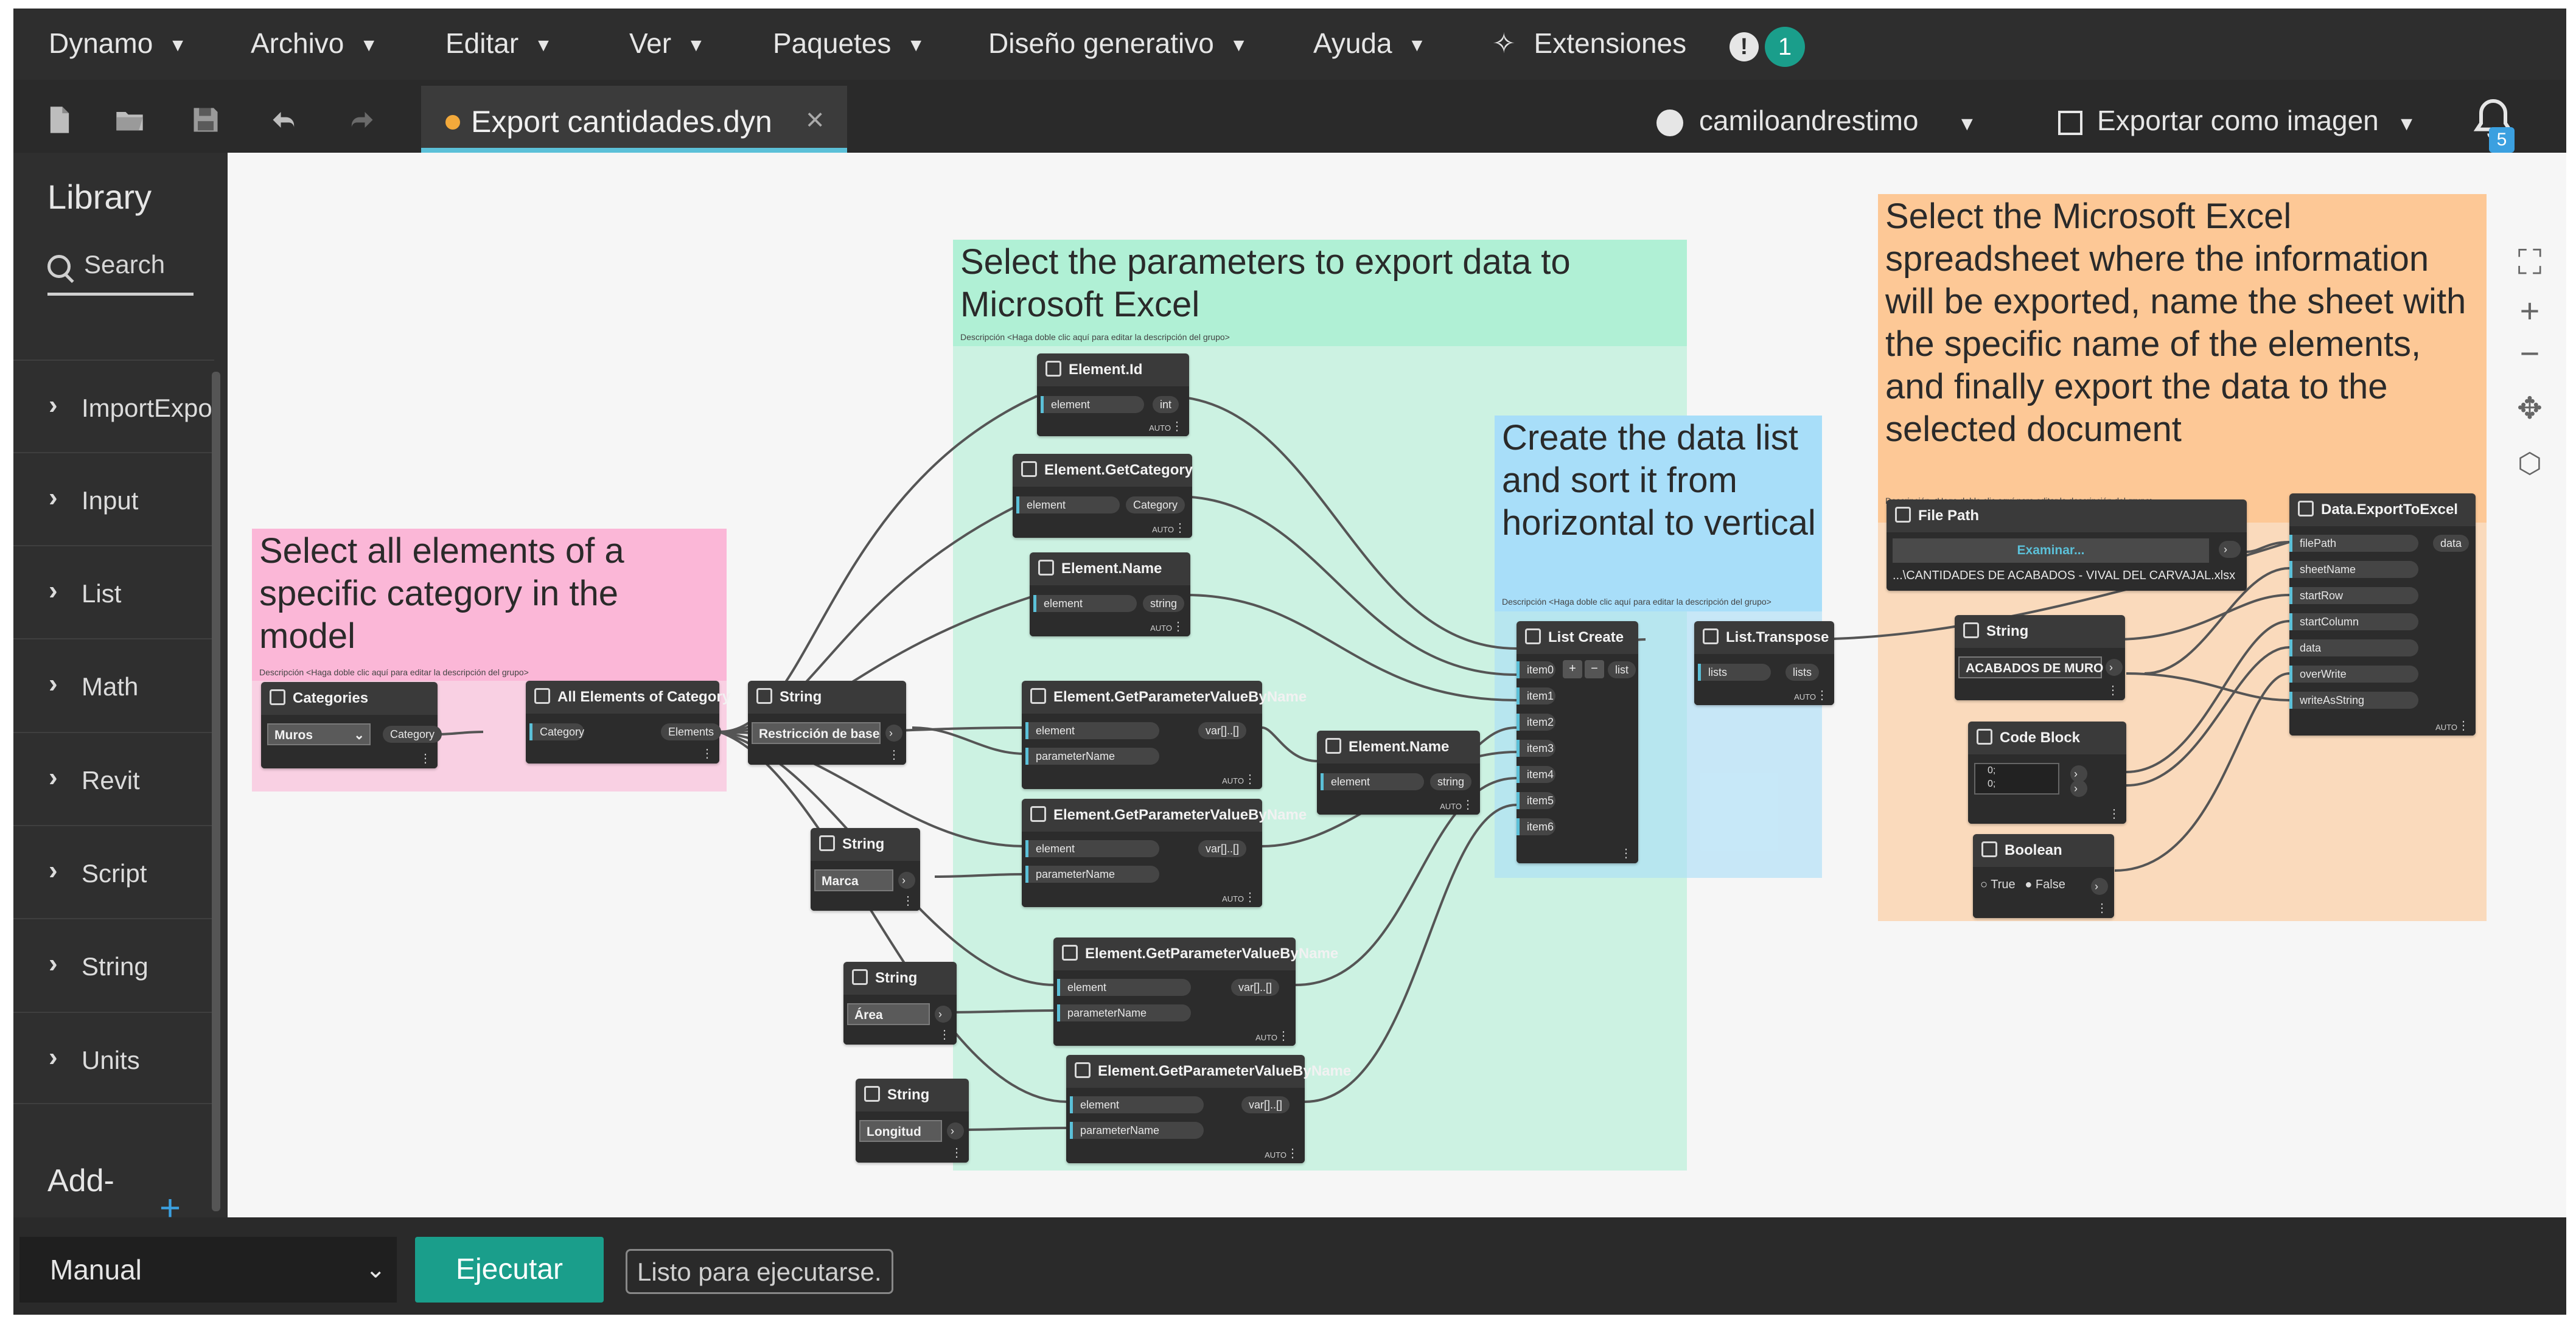 The image size is (2576, 1322). What do you see at coordinates (2353, 622) in the screenshot?
I see `input-port: startColumn` at bounding box center [2353, 622].